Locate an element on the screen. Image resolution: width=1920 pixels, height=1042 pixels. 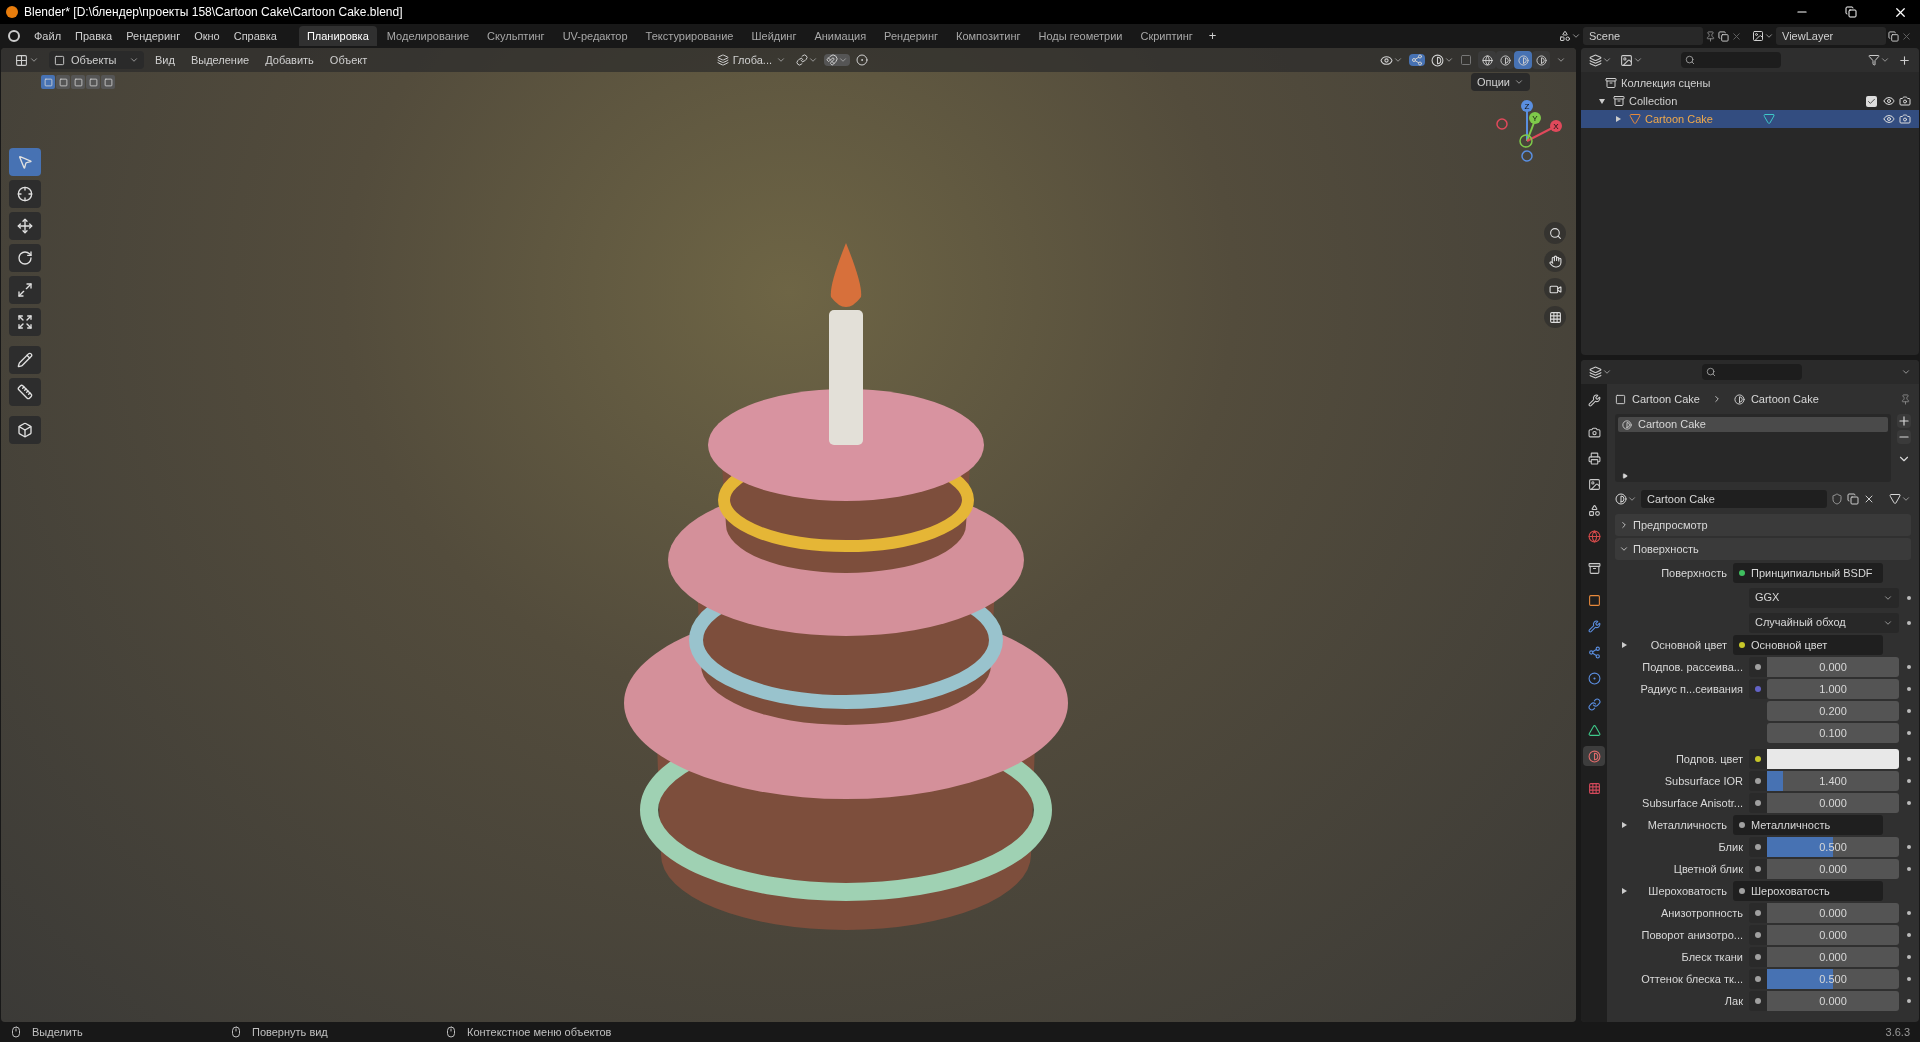
mode-dropdown: Объекты is located at coordinates (96, 60).